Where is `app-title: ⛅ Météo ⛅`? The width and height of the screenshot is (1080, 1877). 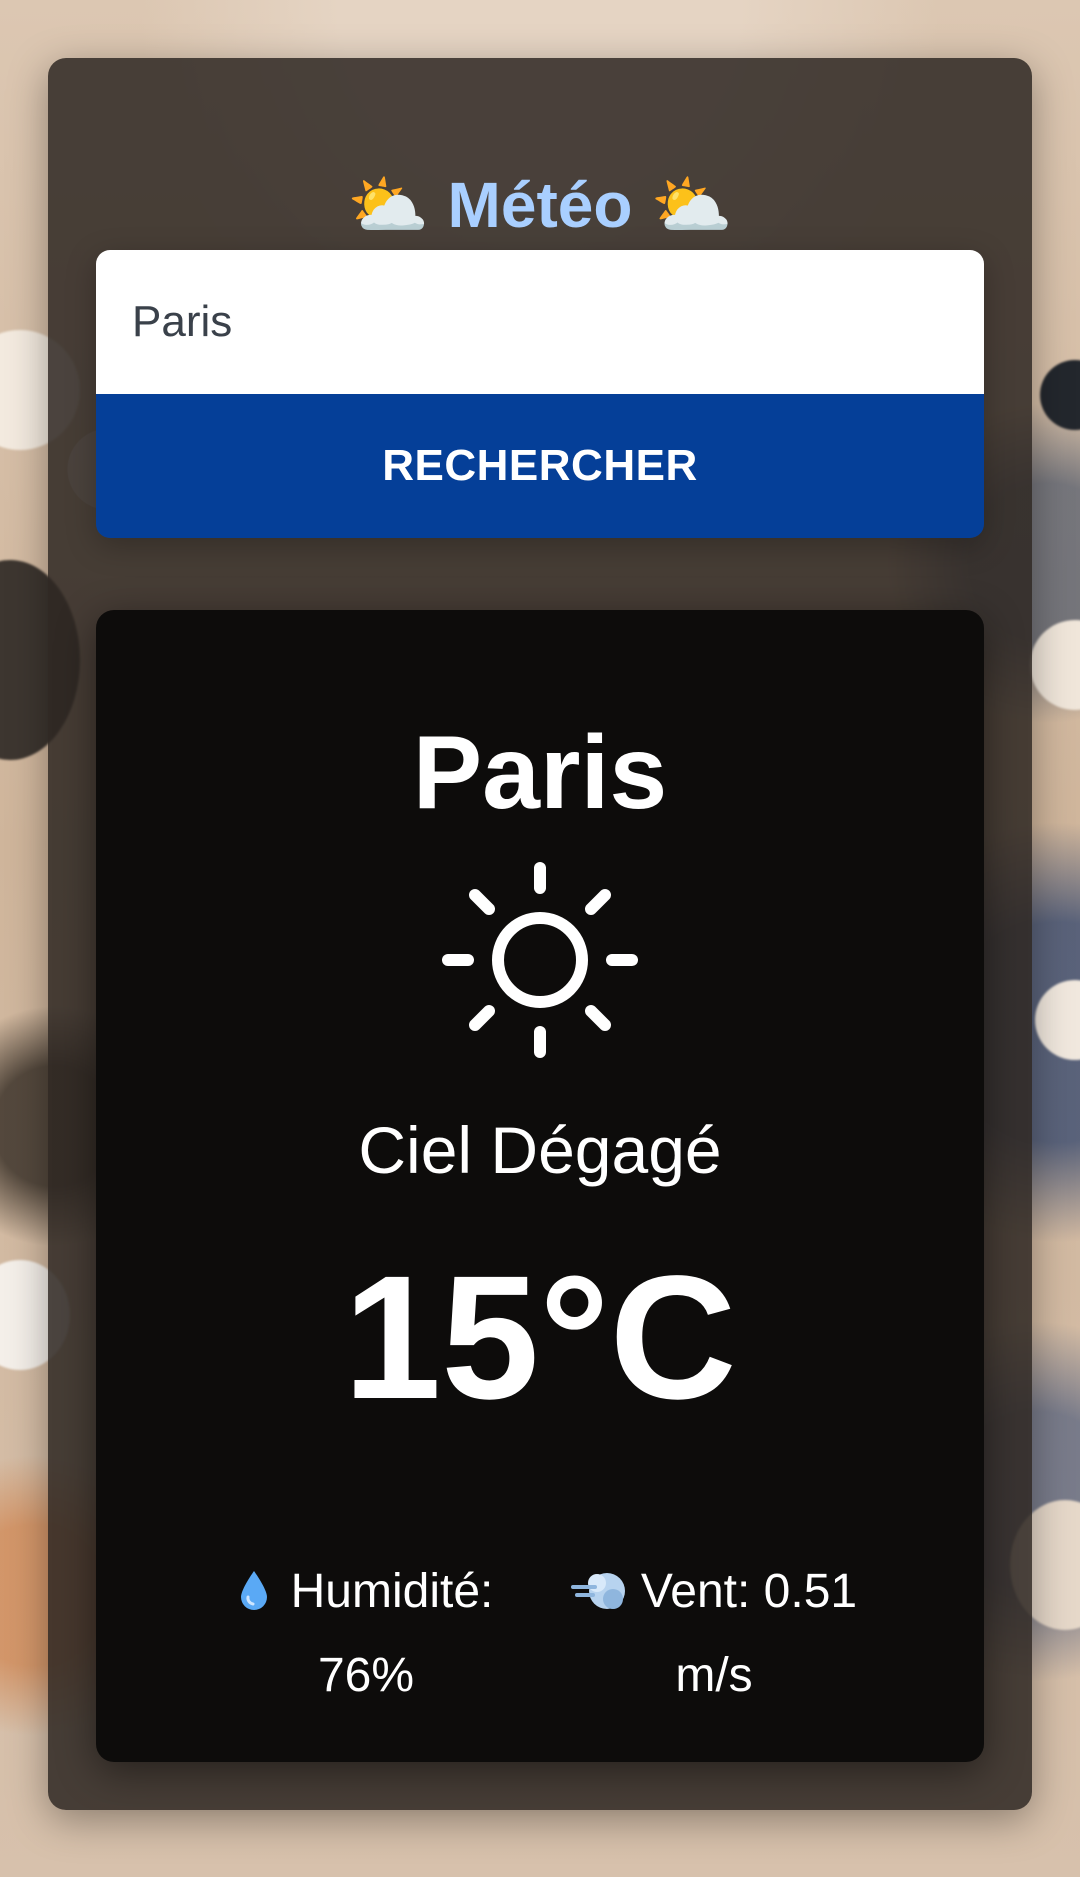 app-title: ⛅ Météo ⛅ is located at coordinates (540, 205).